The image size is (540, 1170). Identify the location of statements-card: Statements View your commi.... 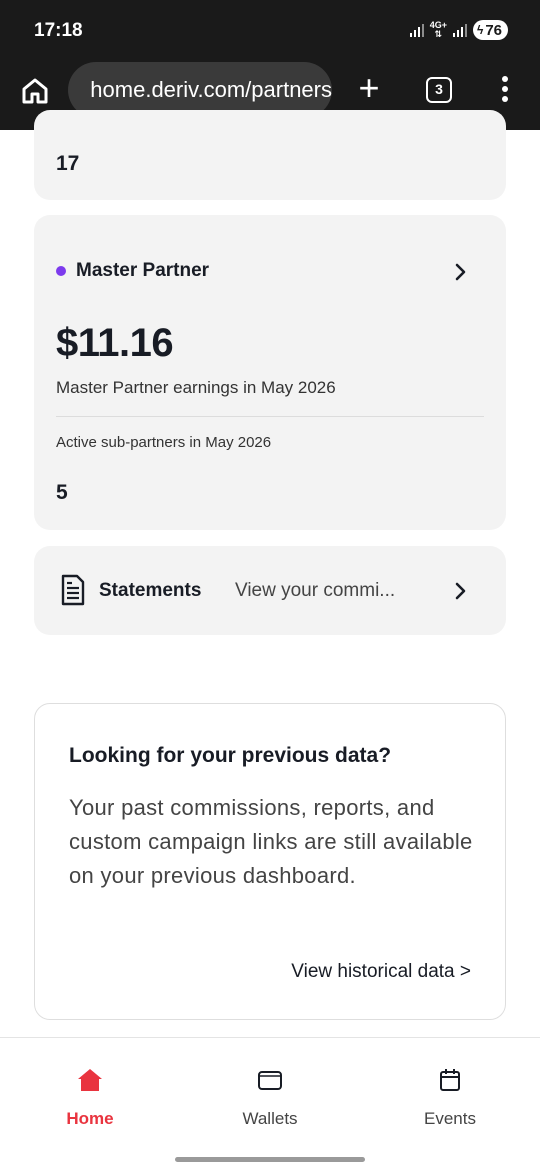
(270, 590).